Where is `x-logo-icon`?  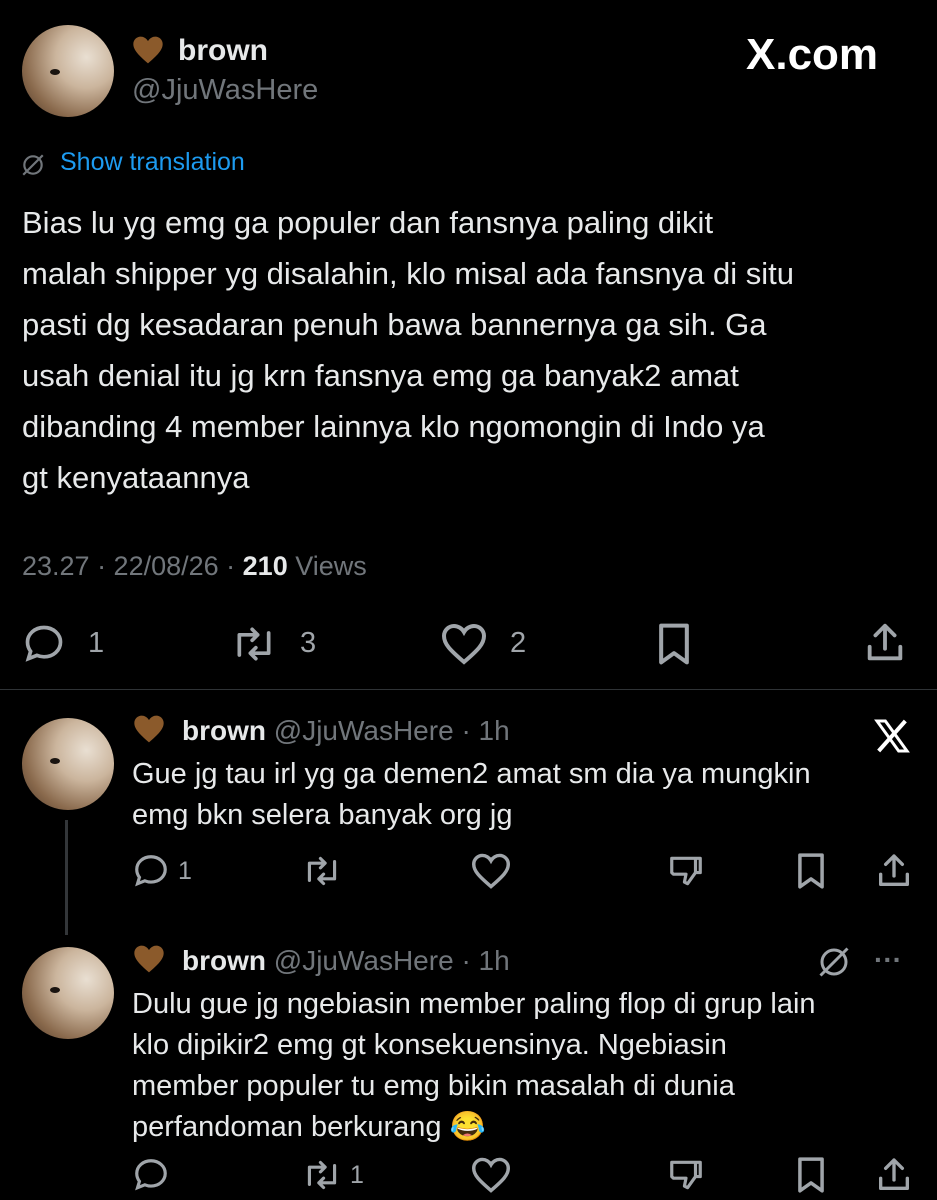
x-logo-icon is located at coordinates (892, 736).